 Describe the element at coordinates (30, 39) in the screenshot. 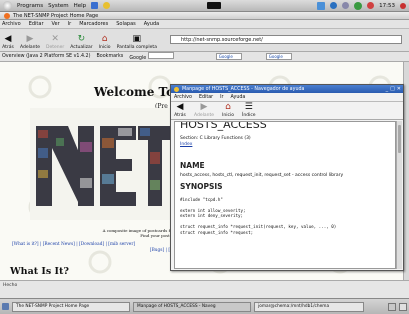

I see `forward-arrow-icon: ▶` at that location.